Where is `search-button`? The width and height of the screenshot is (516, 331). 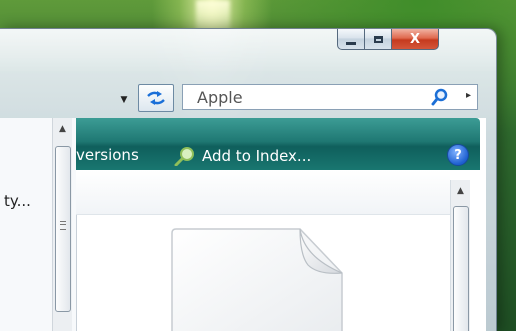
search-button is located at coordinates (440, 99).